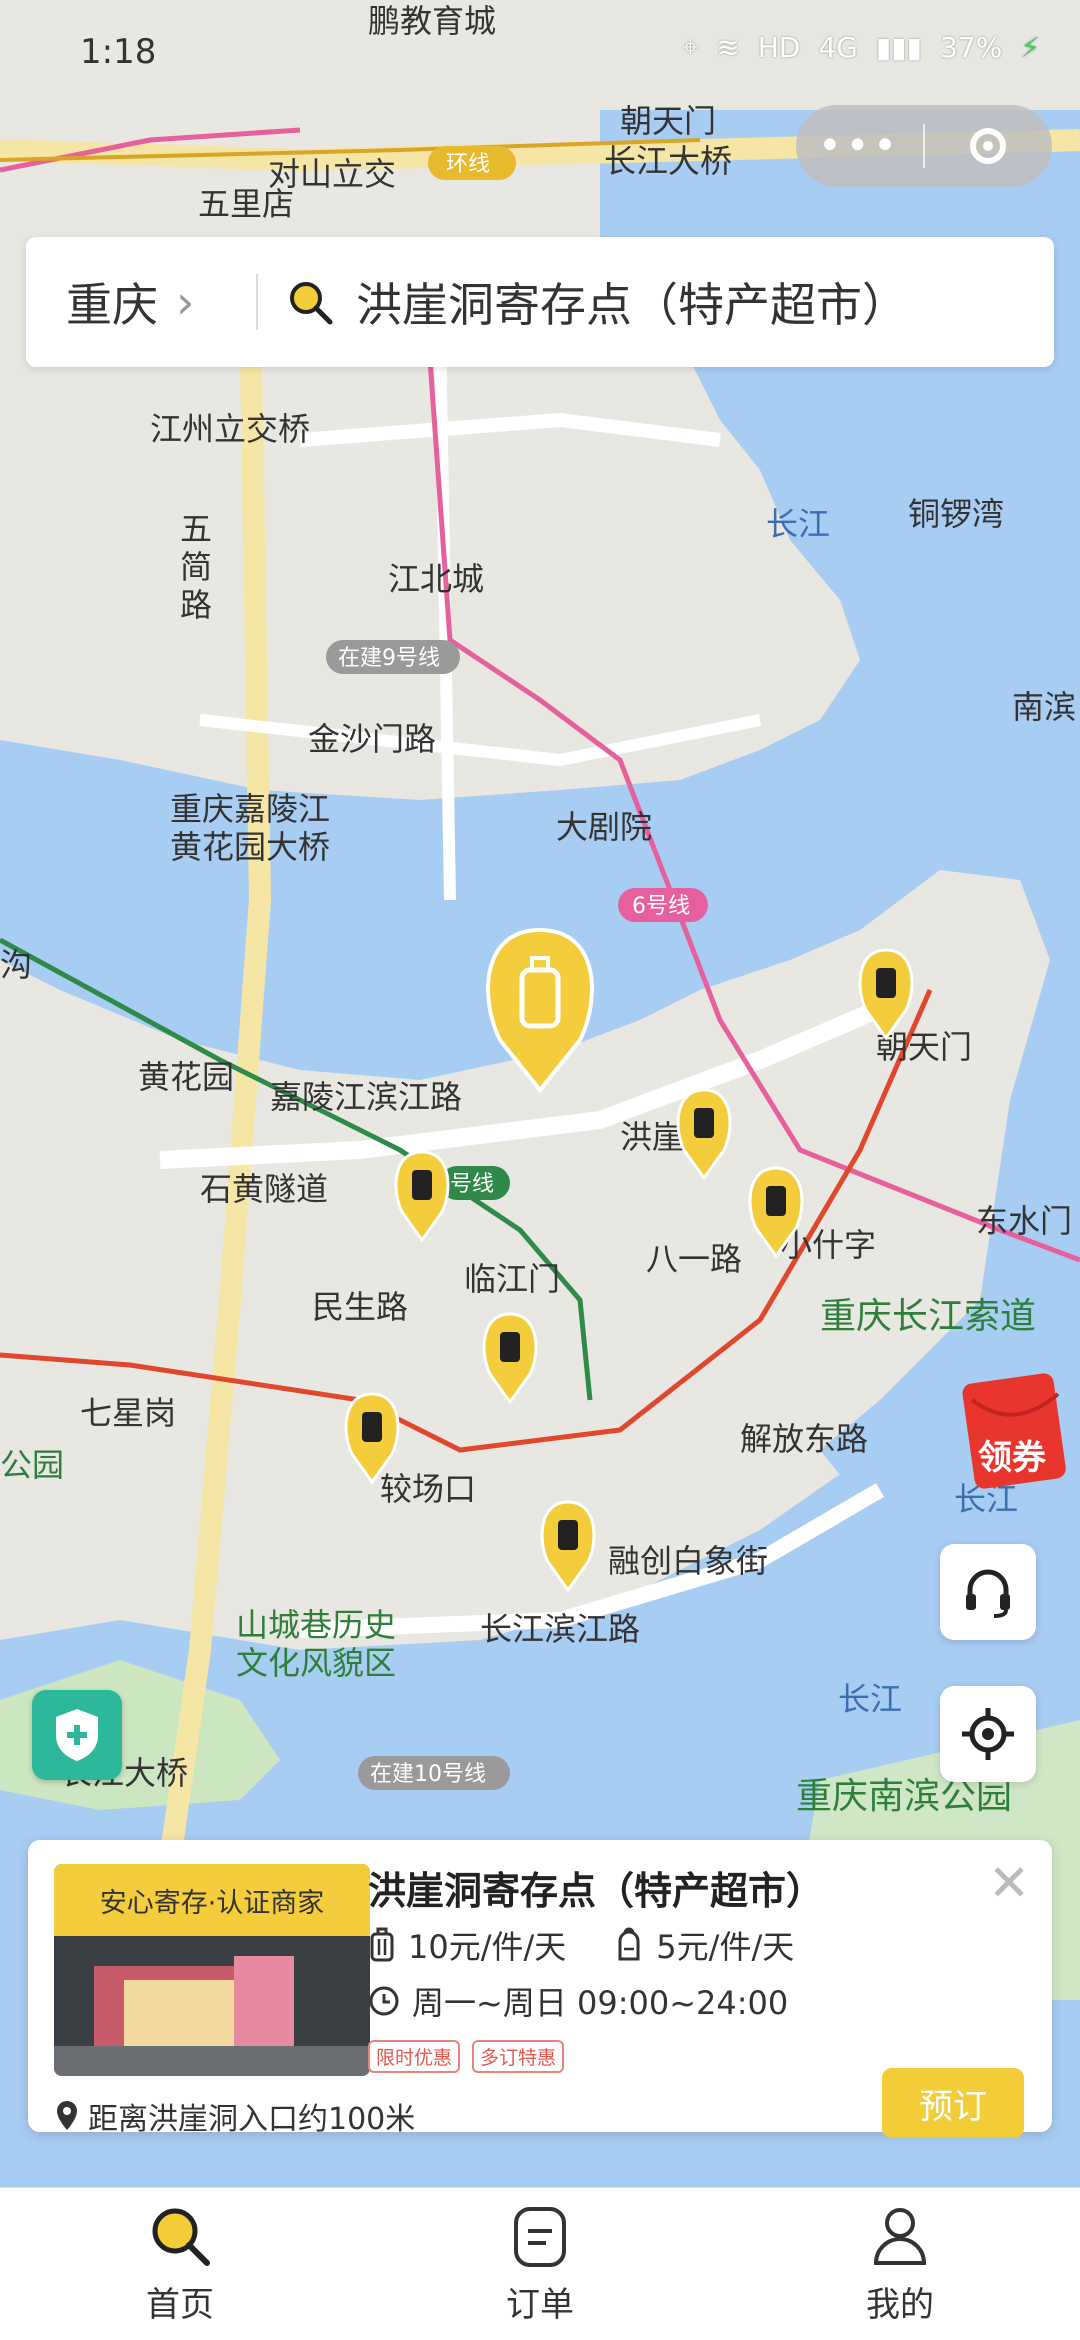  What do you see at coordinates (668, 161) in the screenshot?
I see `map-label: 长江大桥` at bounding box center [668, 161].